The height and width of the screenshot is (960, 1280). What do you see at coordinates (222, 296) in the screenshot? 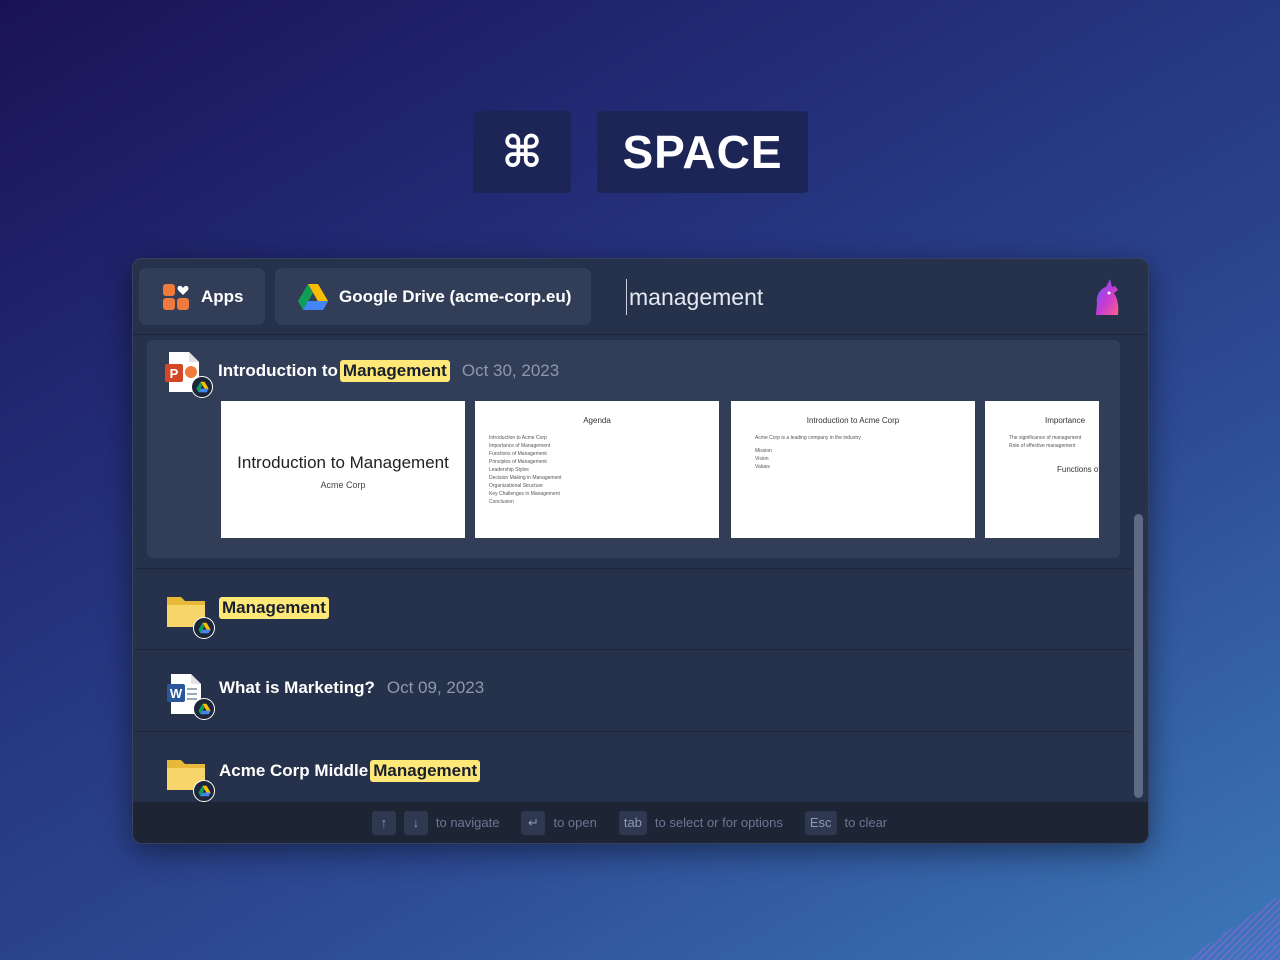
I see `source-chip-apps-label: Apps` at bounding box center [222, 296].